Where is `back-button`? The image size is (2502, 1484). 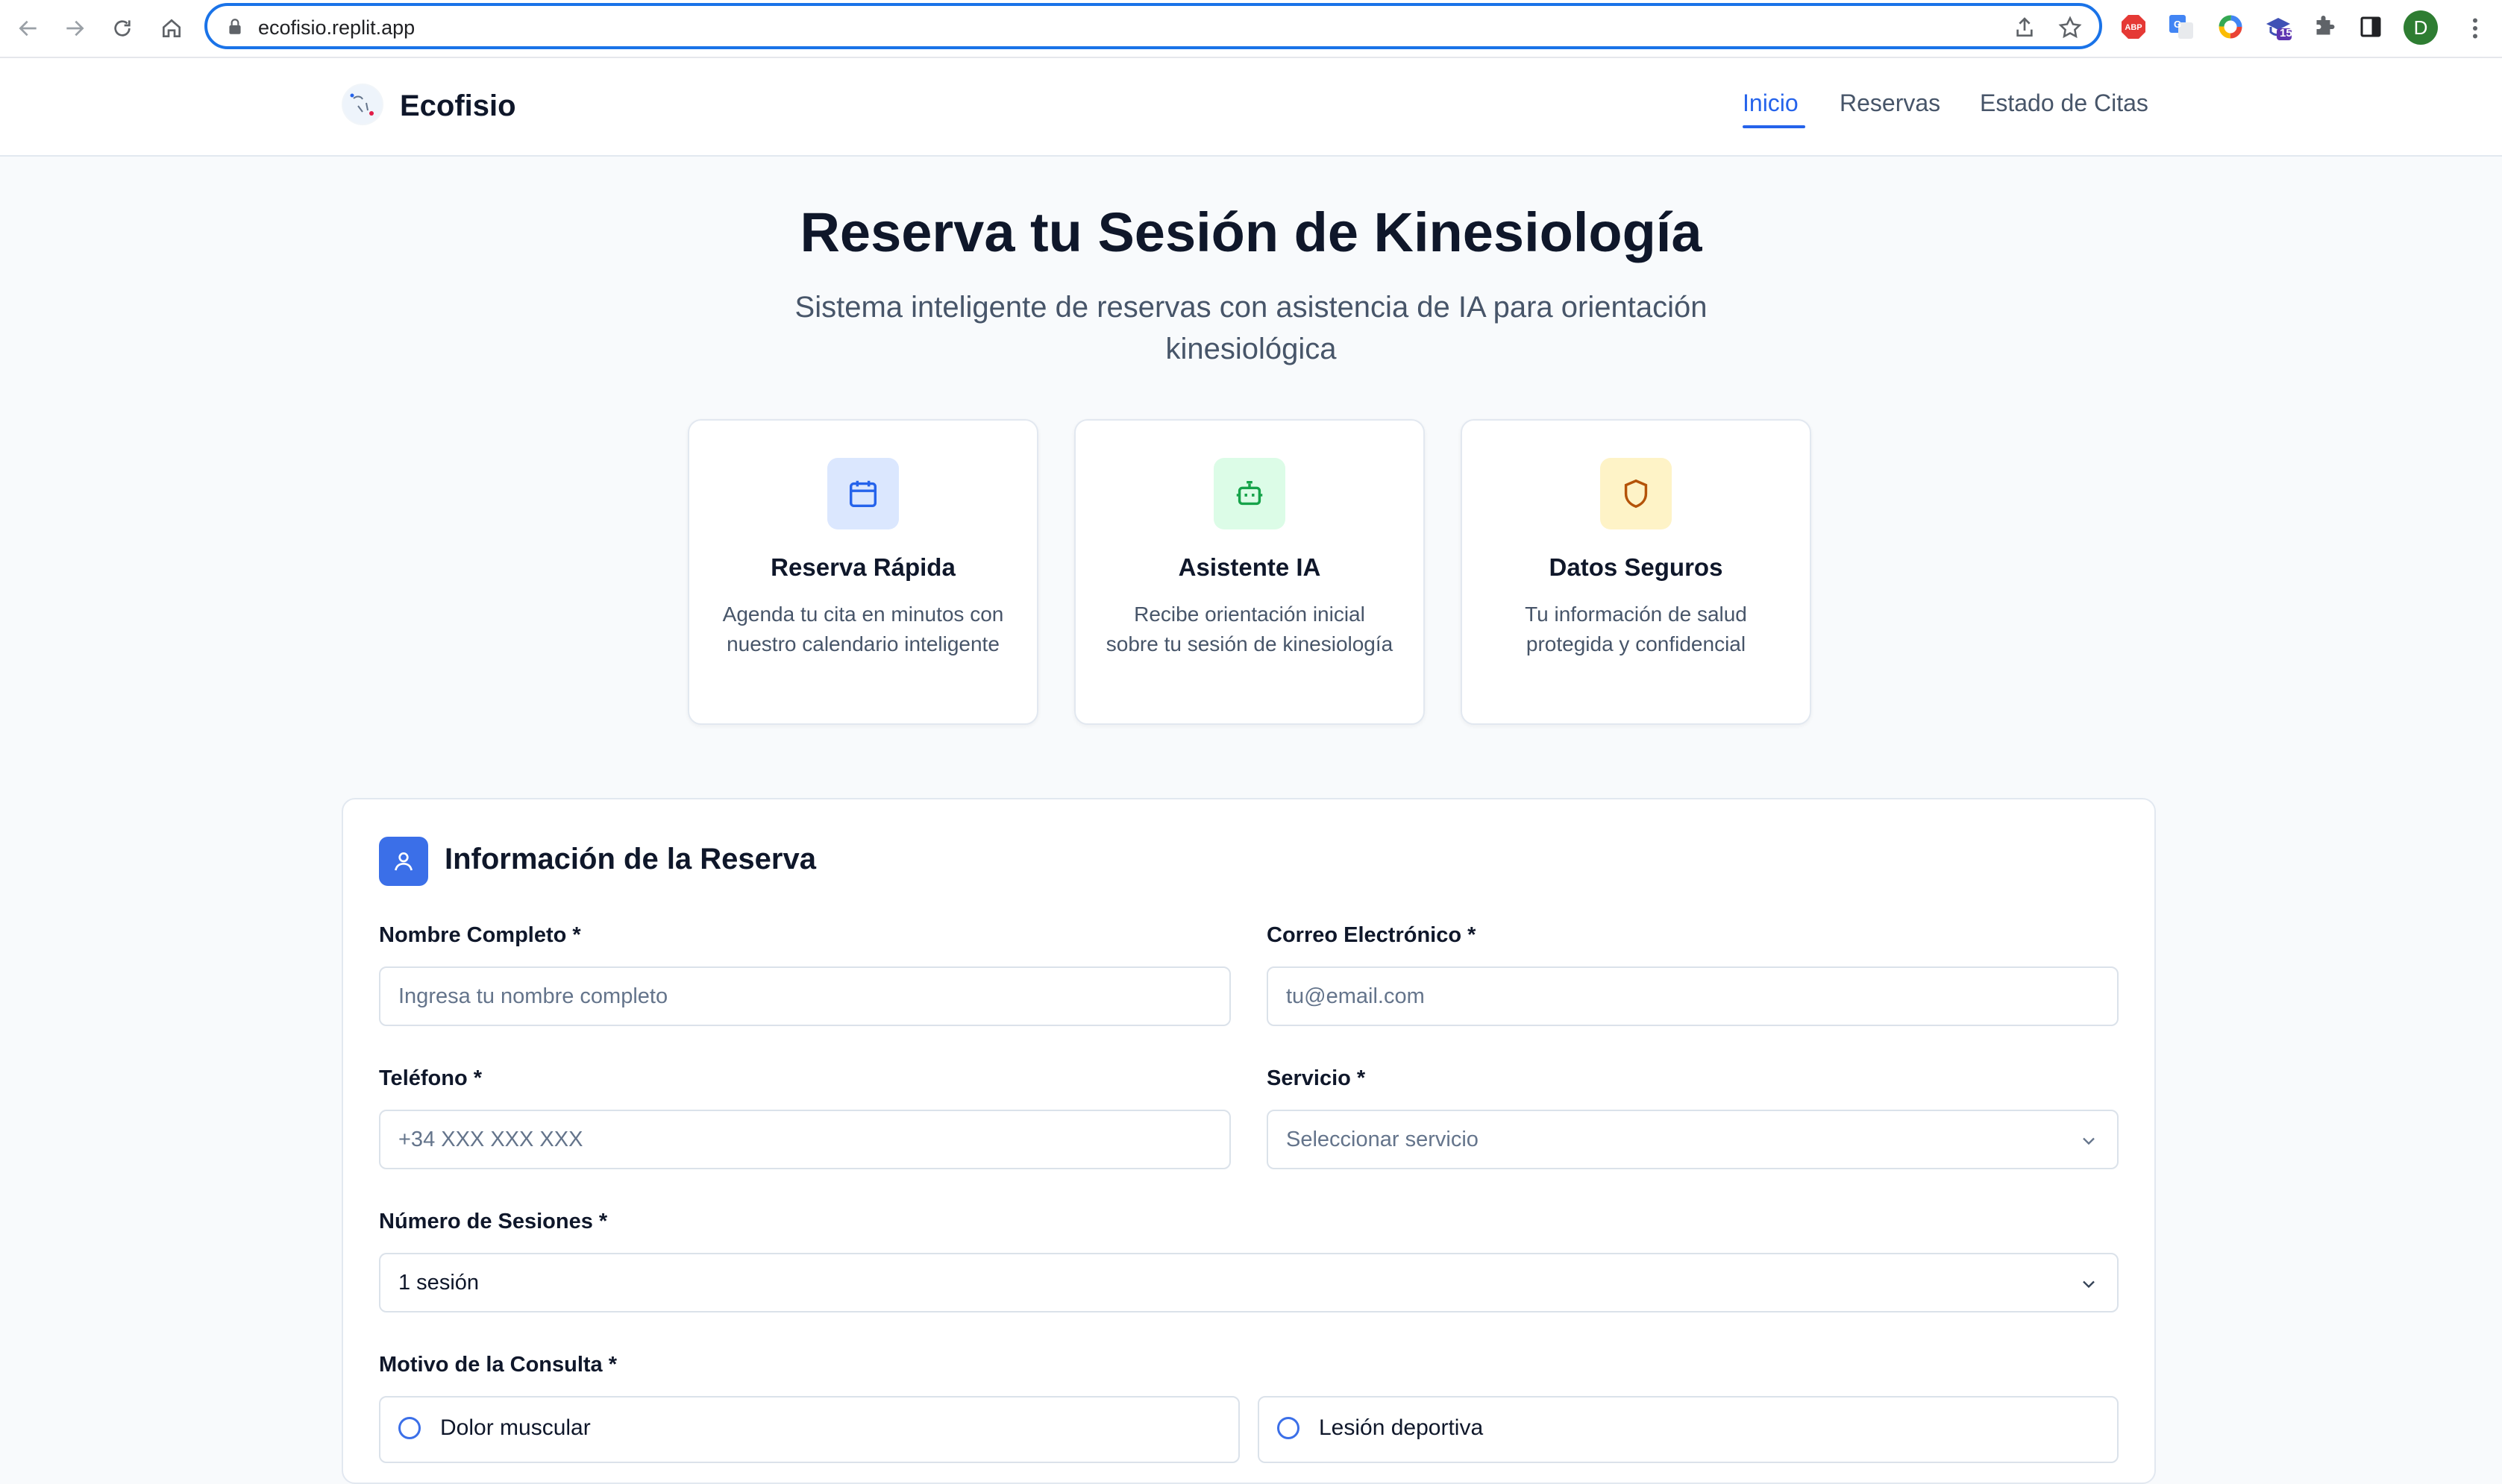 back-button is located at coordinates (29, 28).